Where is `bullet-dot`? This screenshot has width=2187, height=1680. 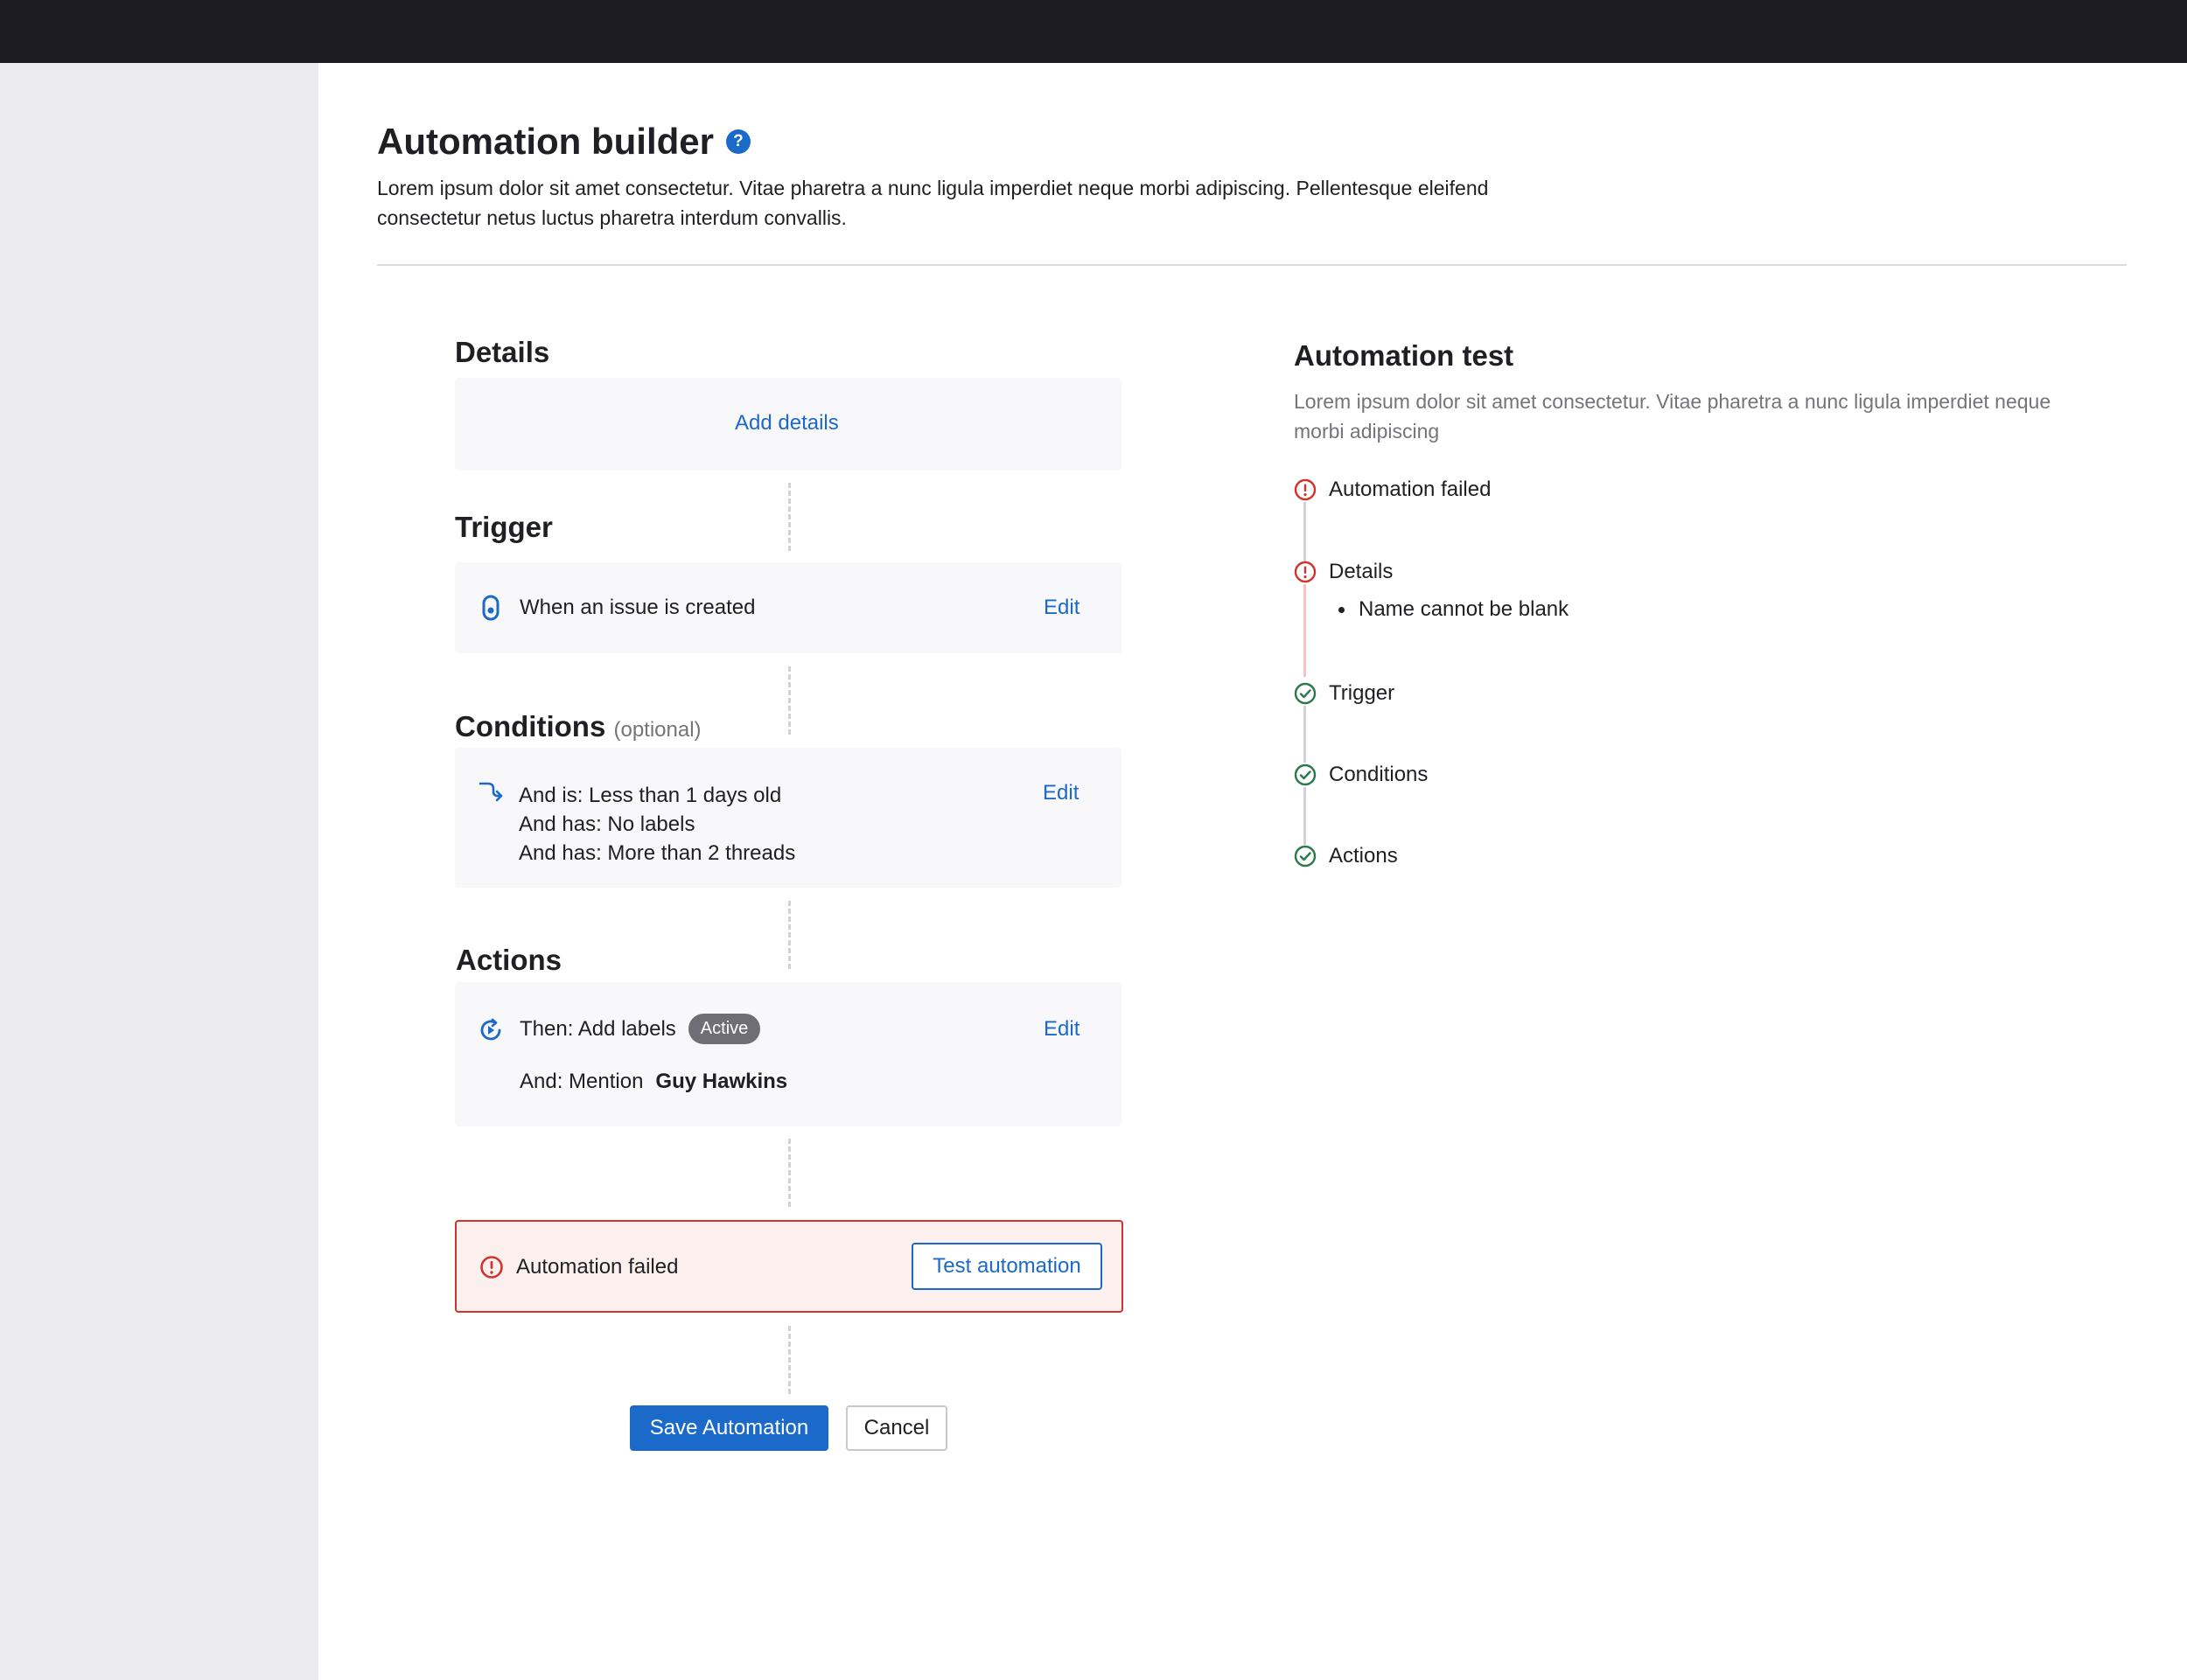
bullet-dot is located at coordinates (1342, 609).